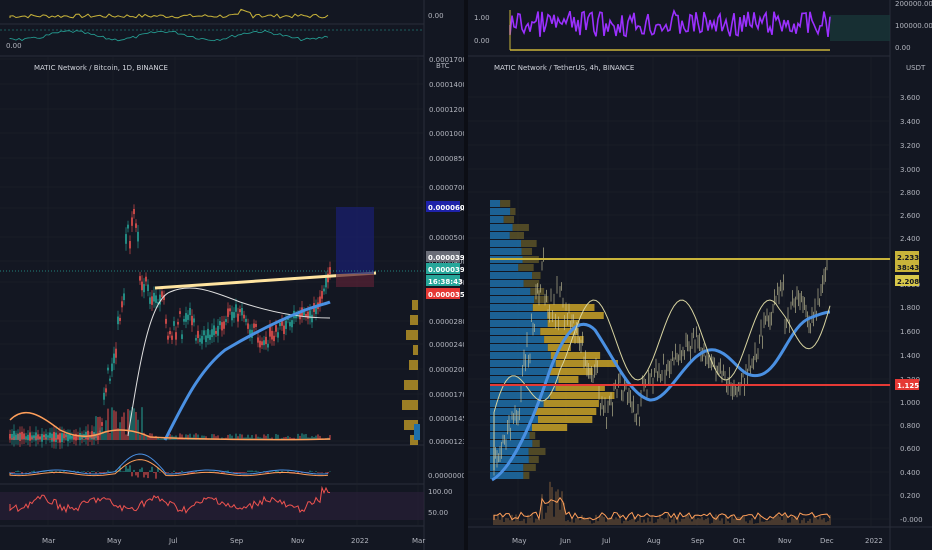 This screenshot has height=550, width=932. I want to click on right-price-tag-text: 2.208, so click(908, 282).